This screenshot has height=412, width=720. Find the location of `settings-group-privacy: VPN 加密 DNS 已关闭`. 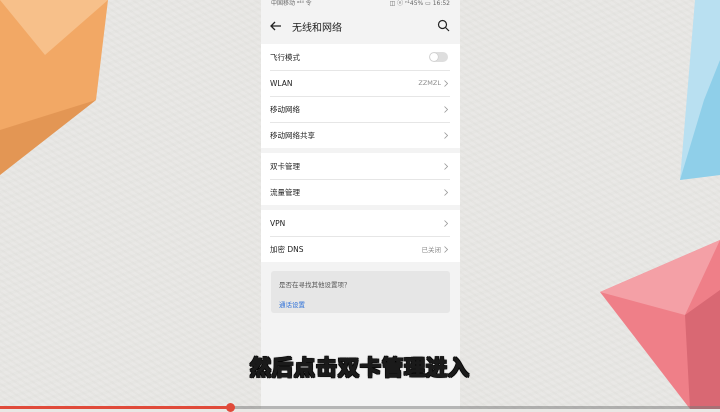

settings-group-privacy: VPN 加密 DNS 已关闭 is located at coordinates (360, 236).